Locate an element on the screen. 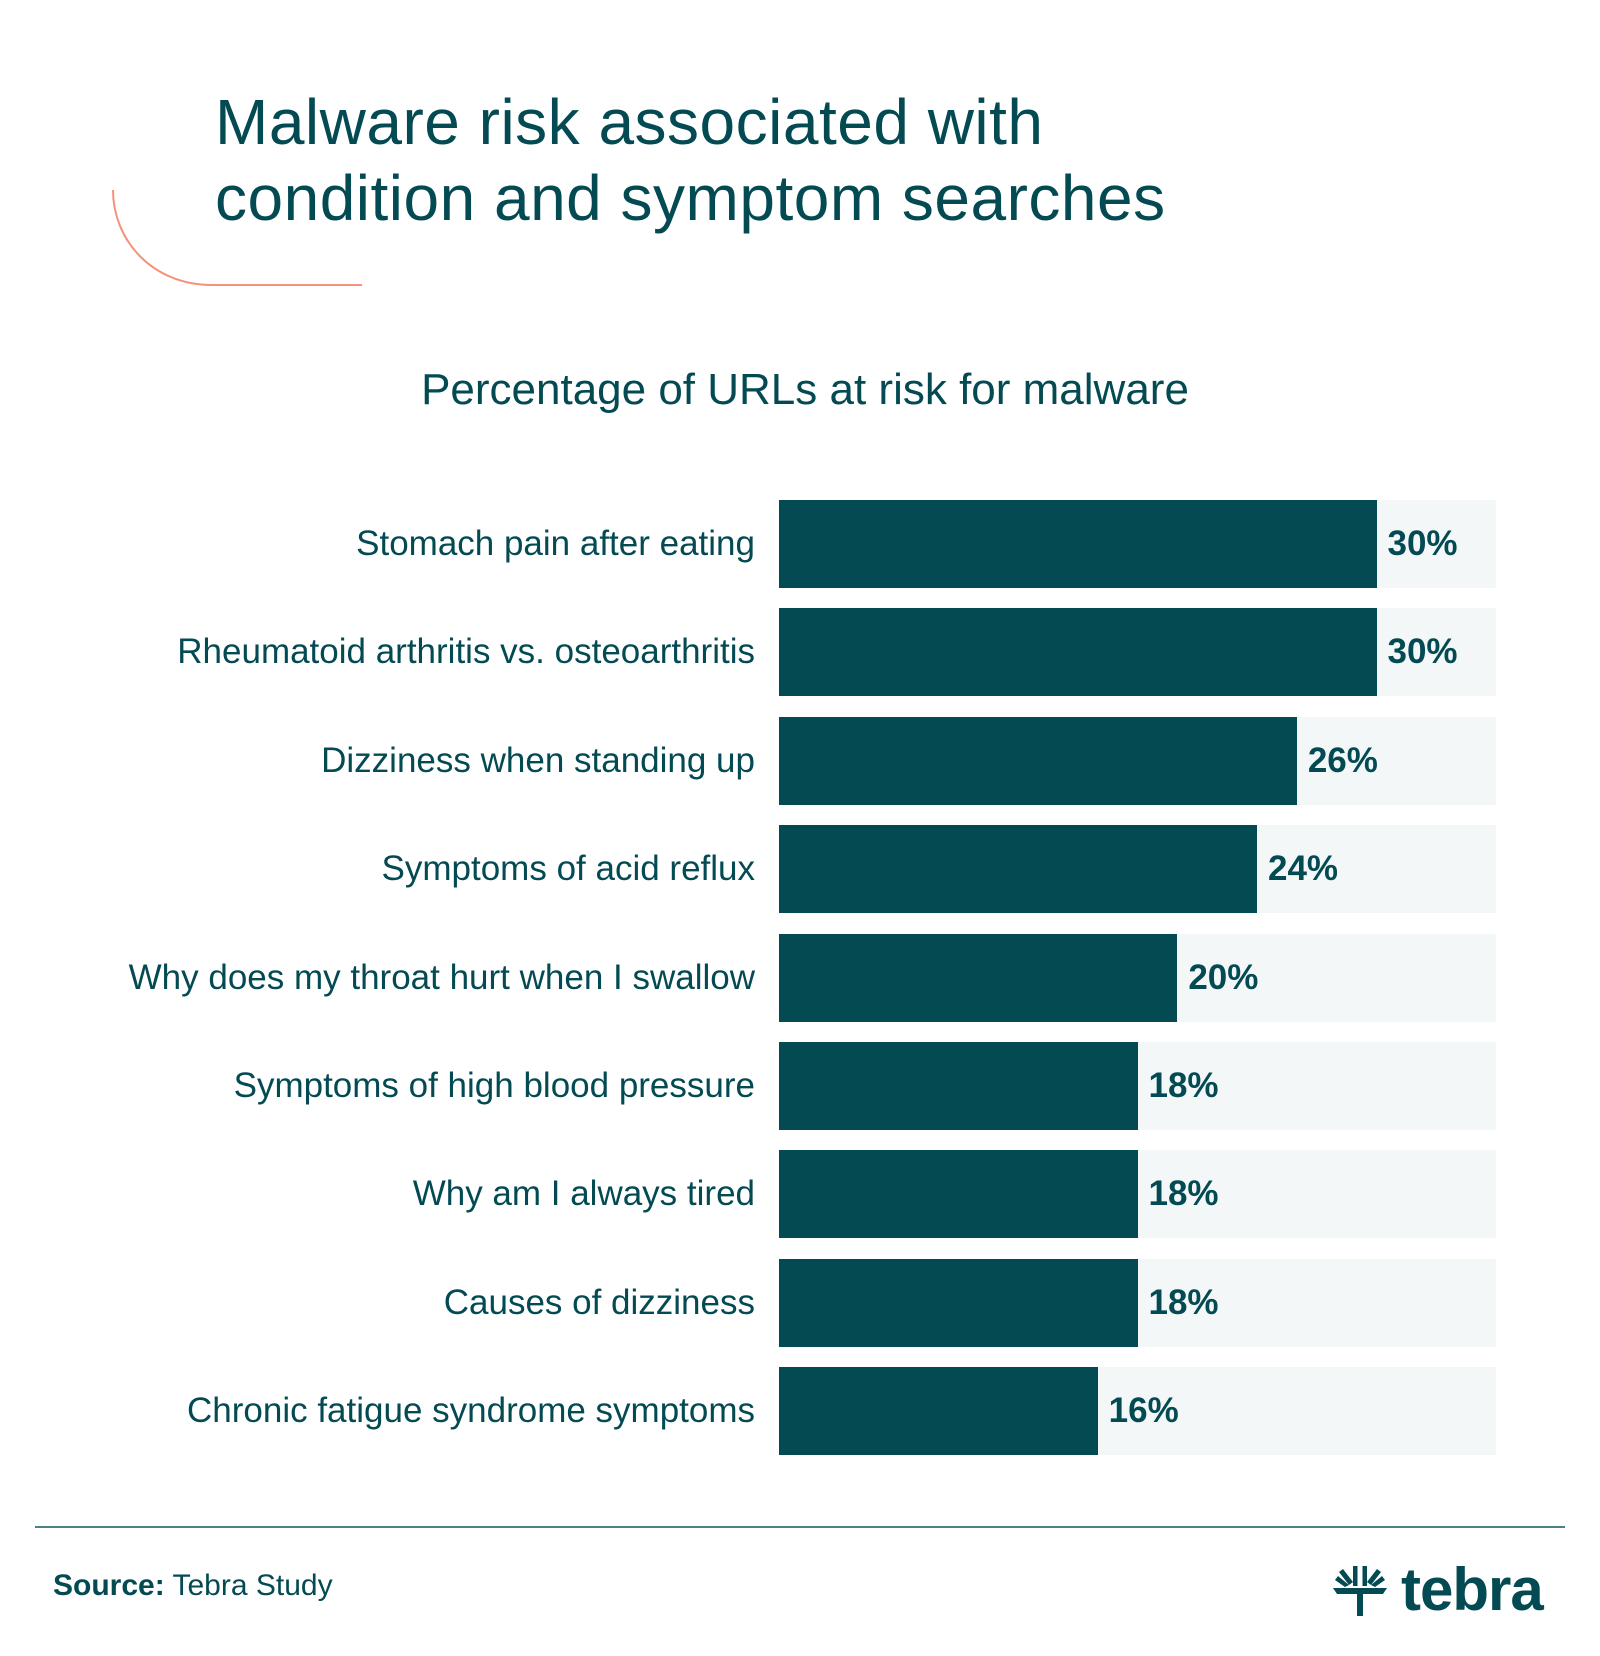  category-label: Symptoms of acid reflux is located at coordinates (568, 869).